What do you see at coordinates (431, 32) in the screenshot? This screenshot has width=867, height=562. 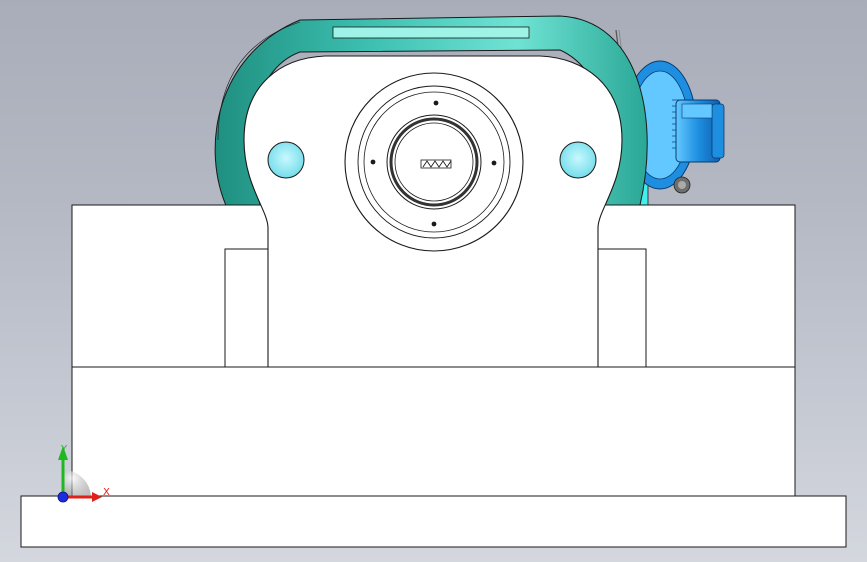 I see `guard-top-slot` at bounding box center [431, 32].